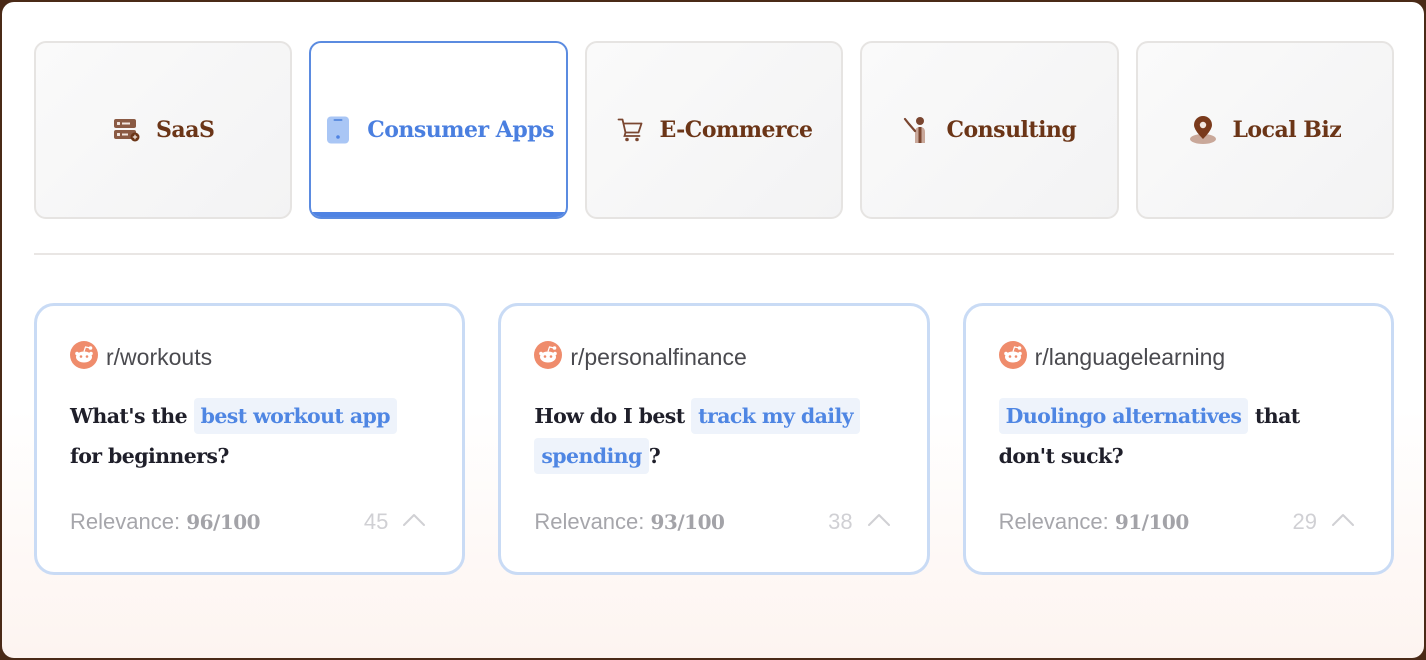 This screenshot has height=660, width=1426. Describe the element at coordinates (127, 130) in the screenshot. I see `server-icon` at that location.